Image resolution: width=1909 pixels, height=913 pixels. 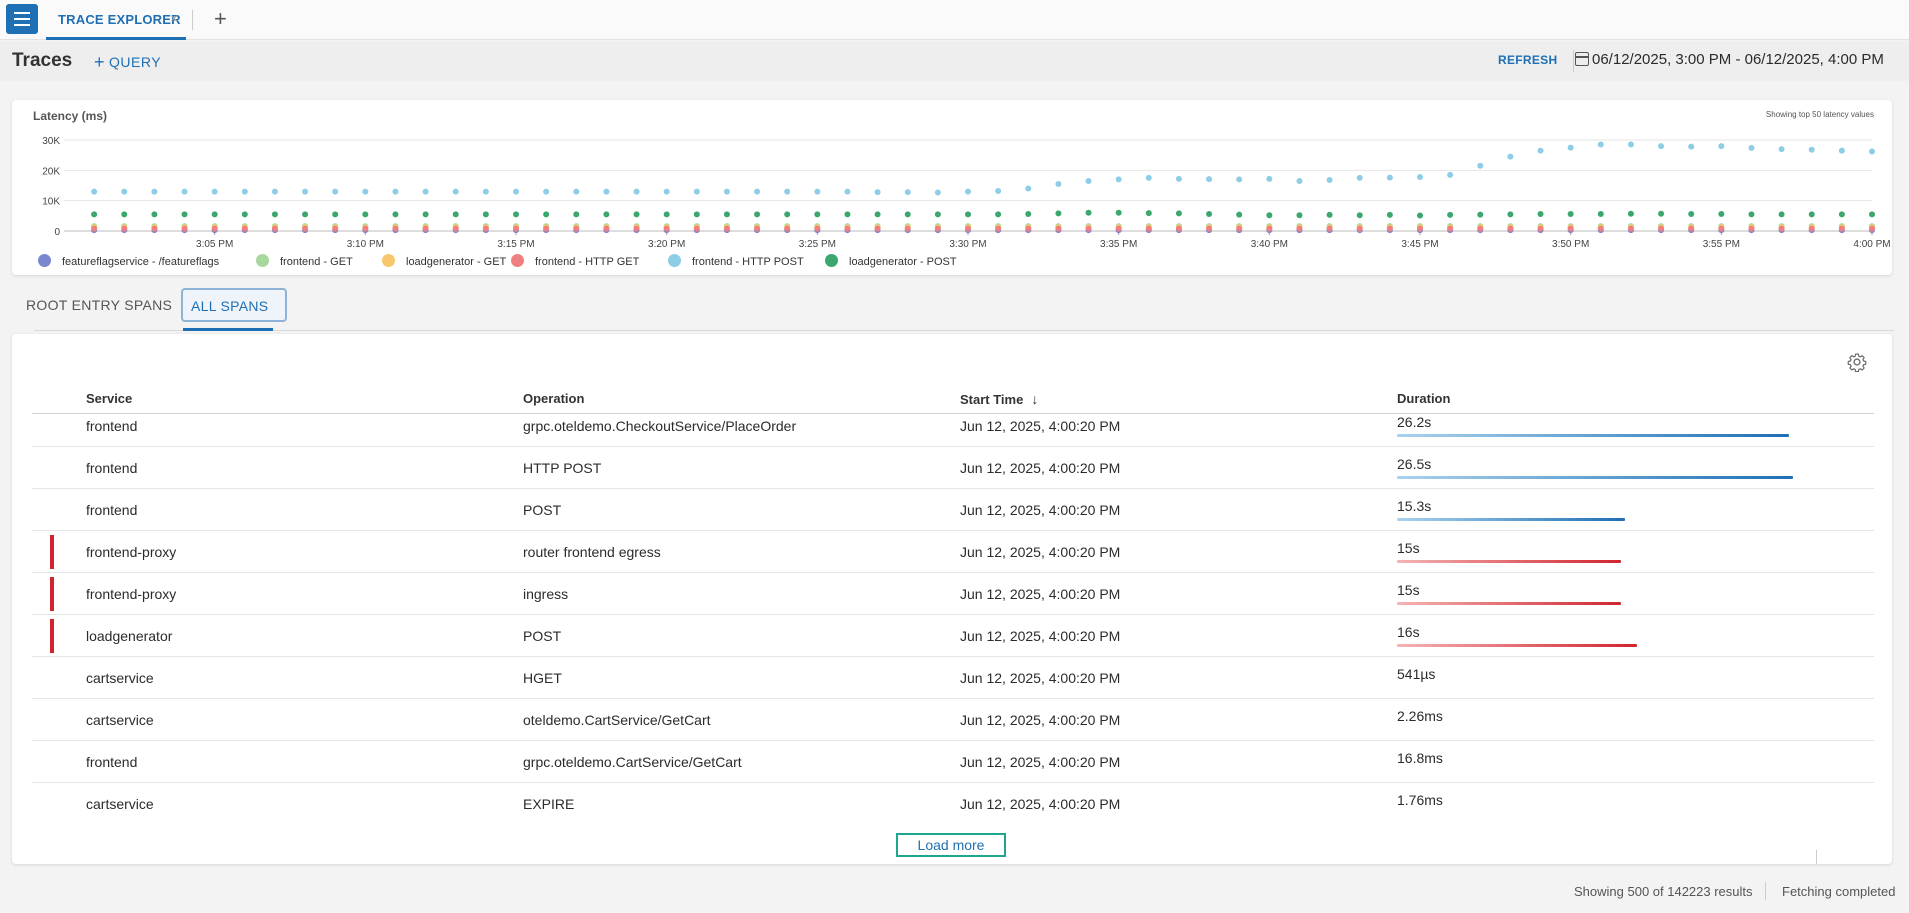 What do you see at coordinates (112, 468) in the screenshot?
I see `cell-service: frontend` at bounding box center [112, 468].